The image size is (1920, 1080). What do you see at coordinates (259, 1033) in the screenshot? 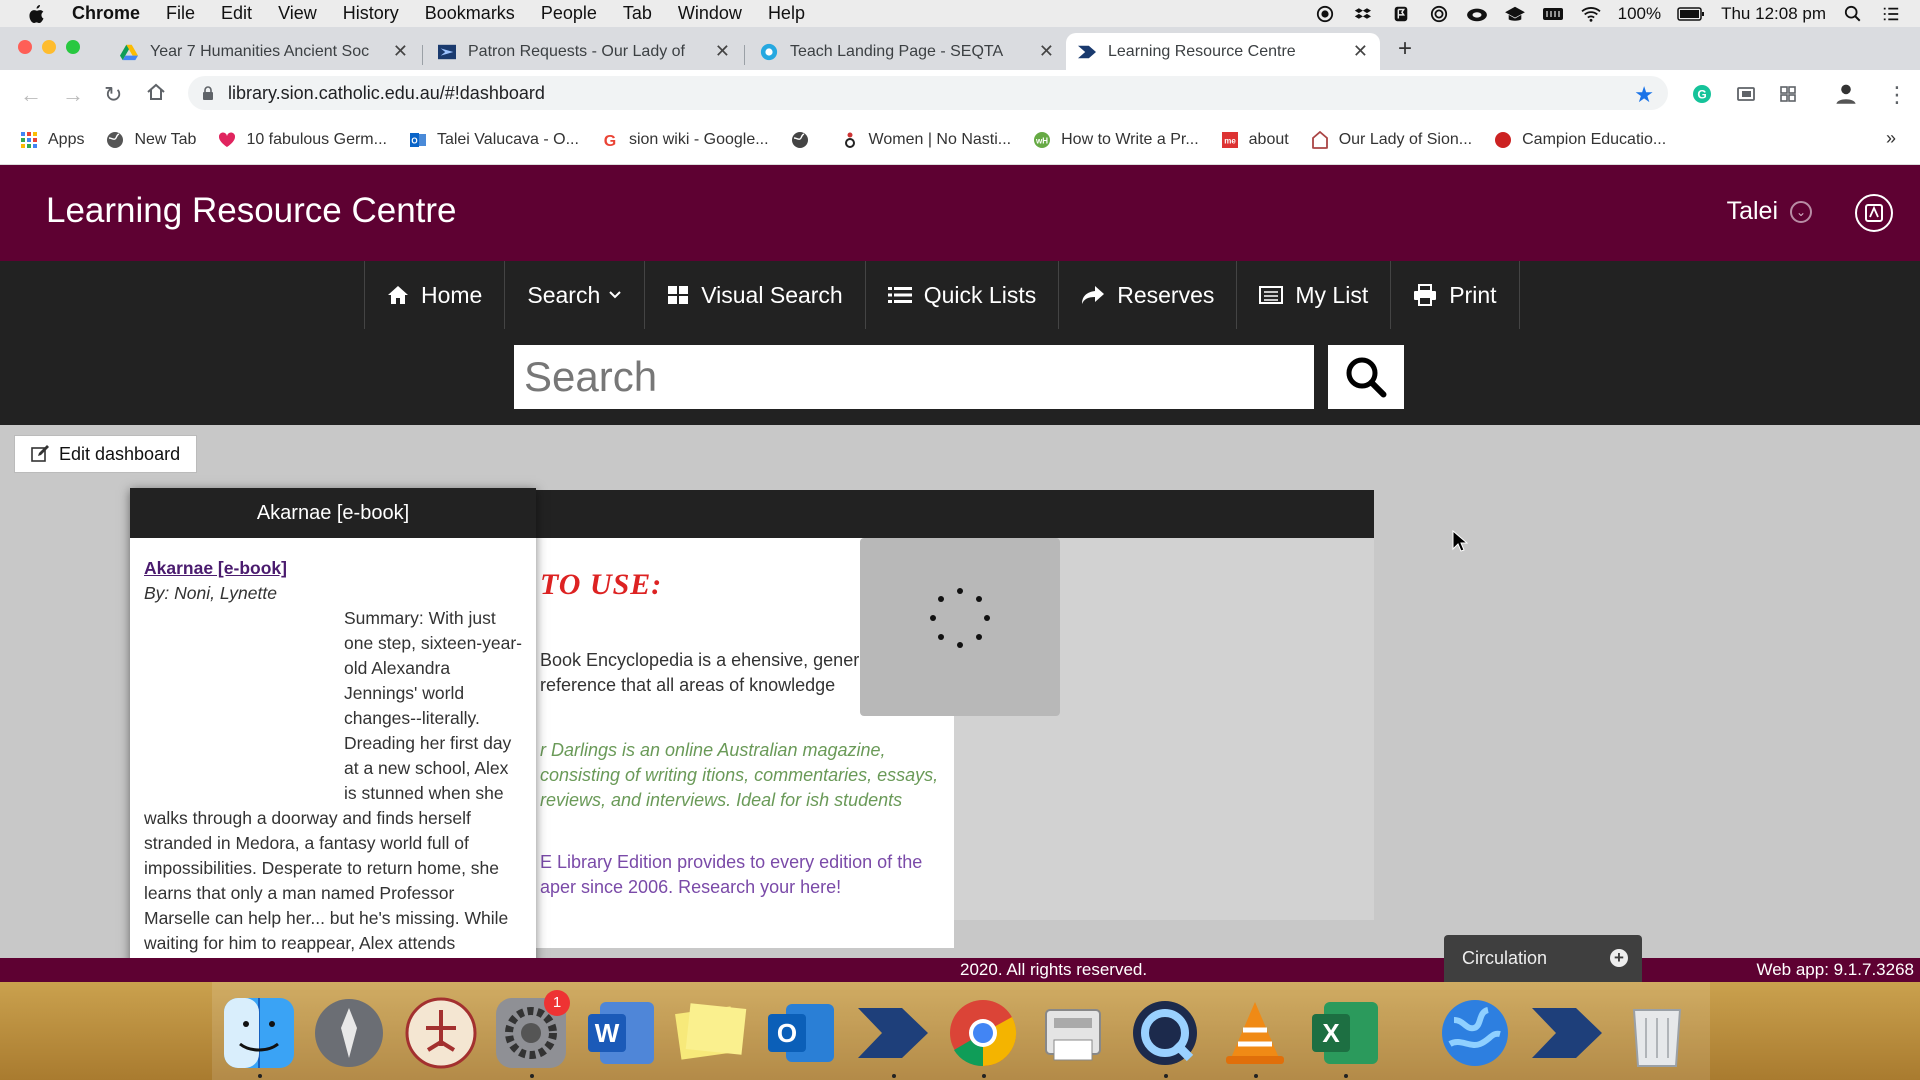
I see `finder-icon` at bounding box center [259, 1033].